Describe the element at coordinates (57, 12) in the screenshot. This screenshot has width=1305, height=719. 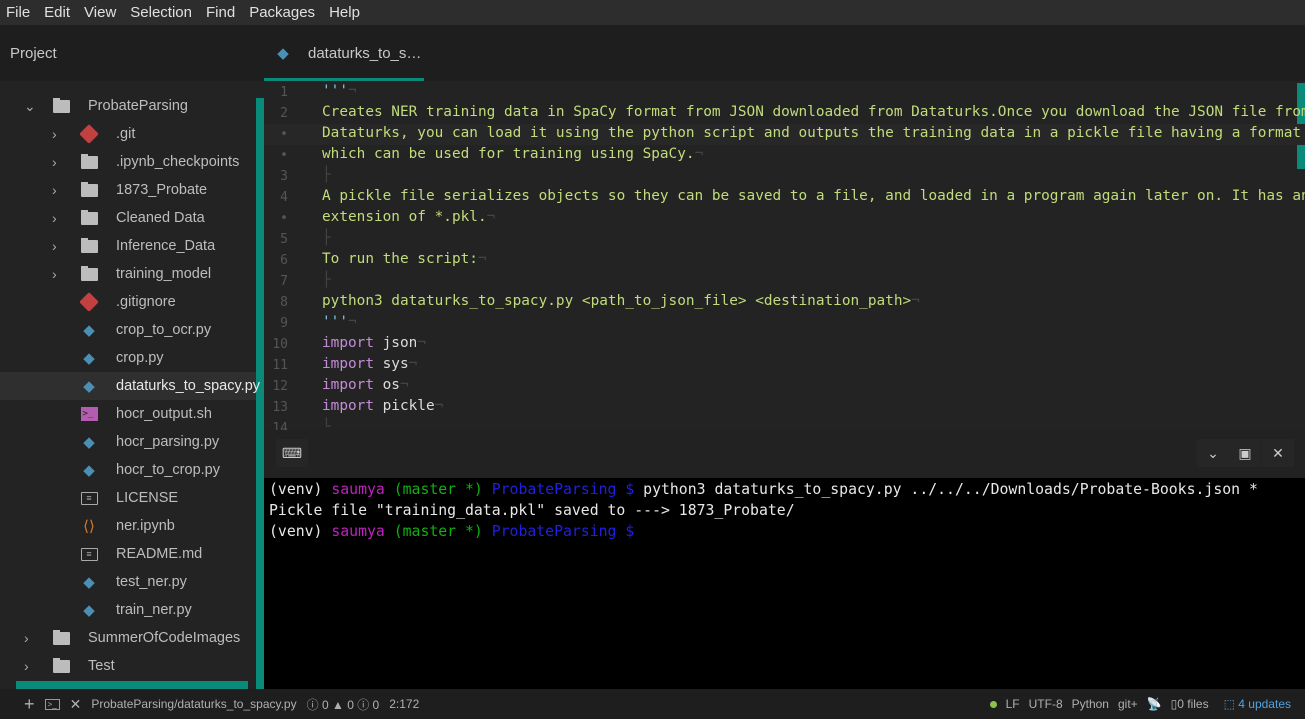
I see `menu-edit: Edit` at that location.